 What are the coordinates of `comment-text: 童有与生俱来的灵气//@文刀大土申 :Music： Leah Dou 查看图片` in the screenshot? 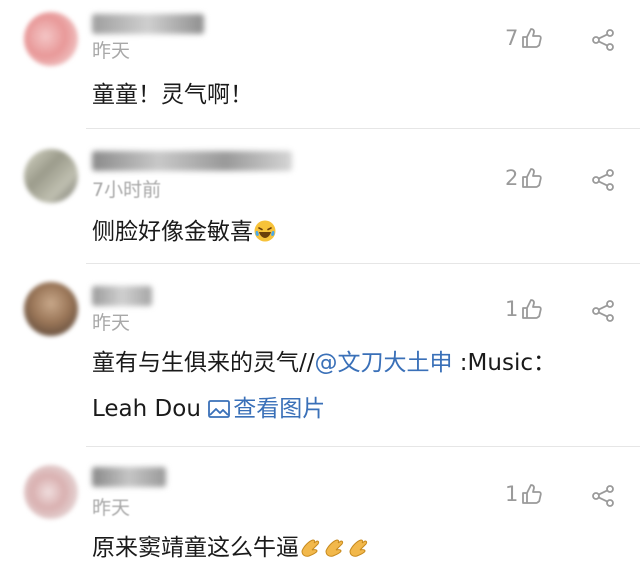 It's located at (356, 386).